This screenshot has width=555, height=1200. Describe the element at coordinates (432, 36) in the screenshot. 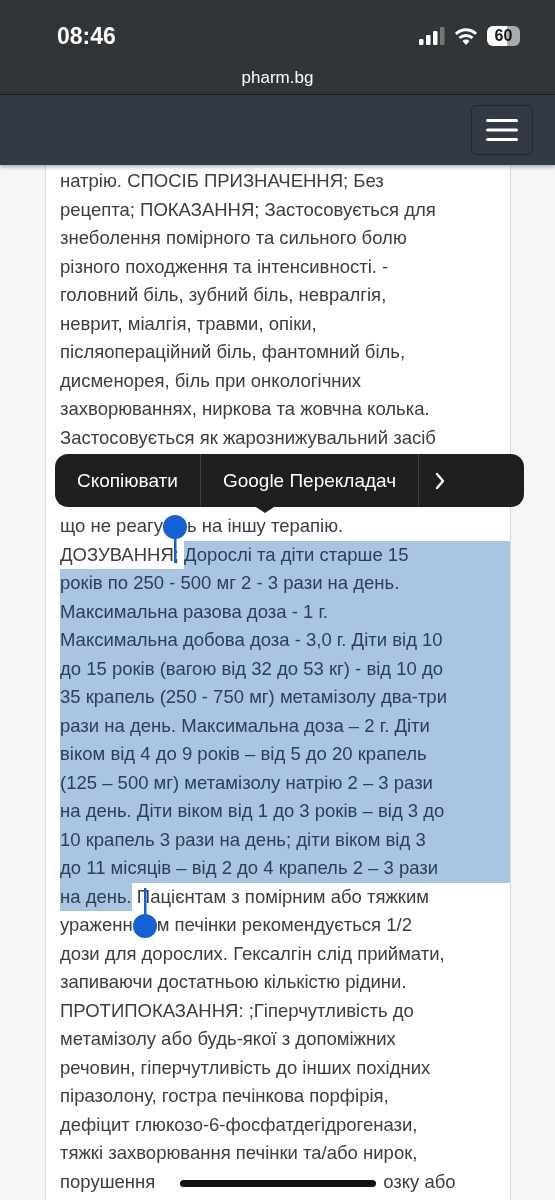

I see `signal-icon` at that location.